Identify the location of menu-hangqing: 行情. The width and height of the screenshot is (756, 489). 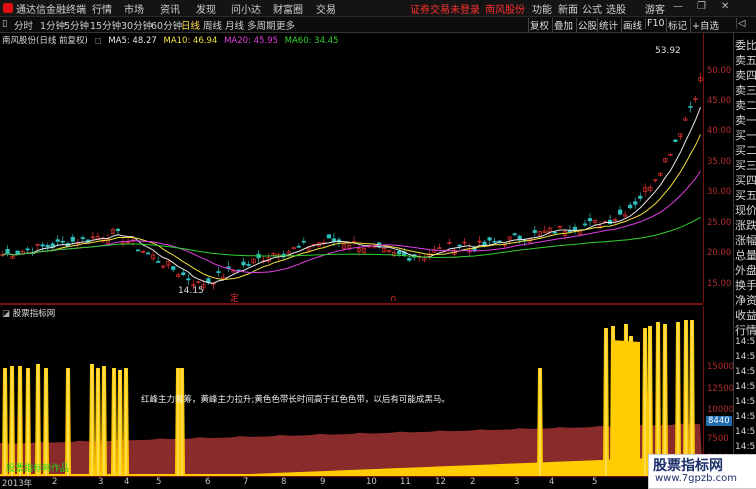
(102, 8).